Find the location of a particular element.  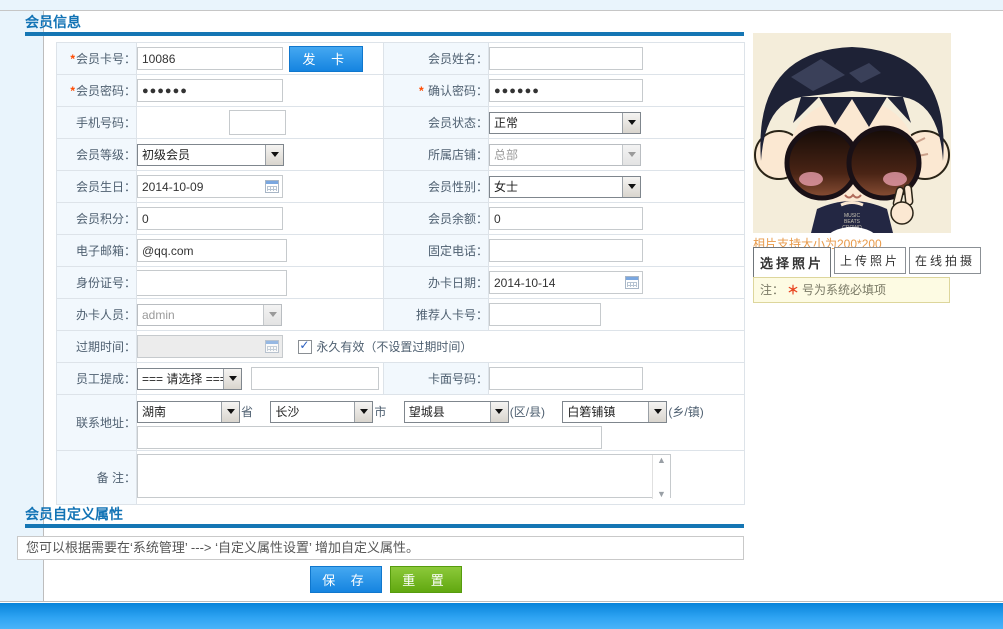

mobile-field-cell is located at coordinates (260, 122).